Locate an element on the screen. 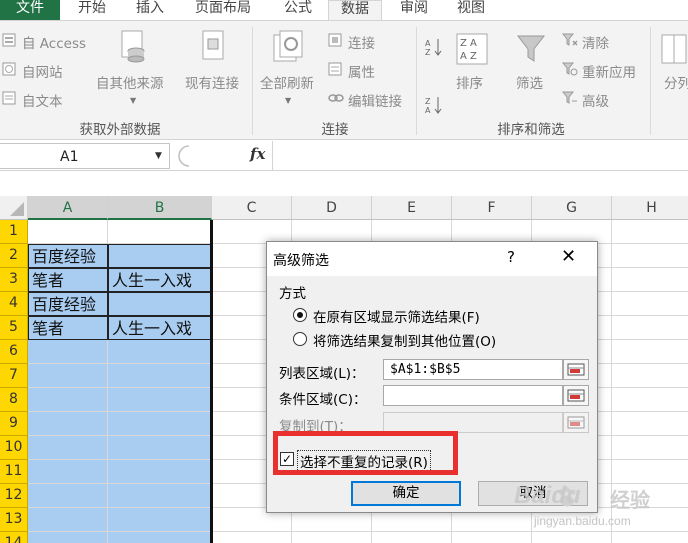 The height and width of the screenshot is (543, 688). cell-h9 is located at coordinates (650, 424).